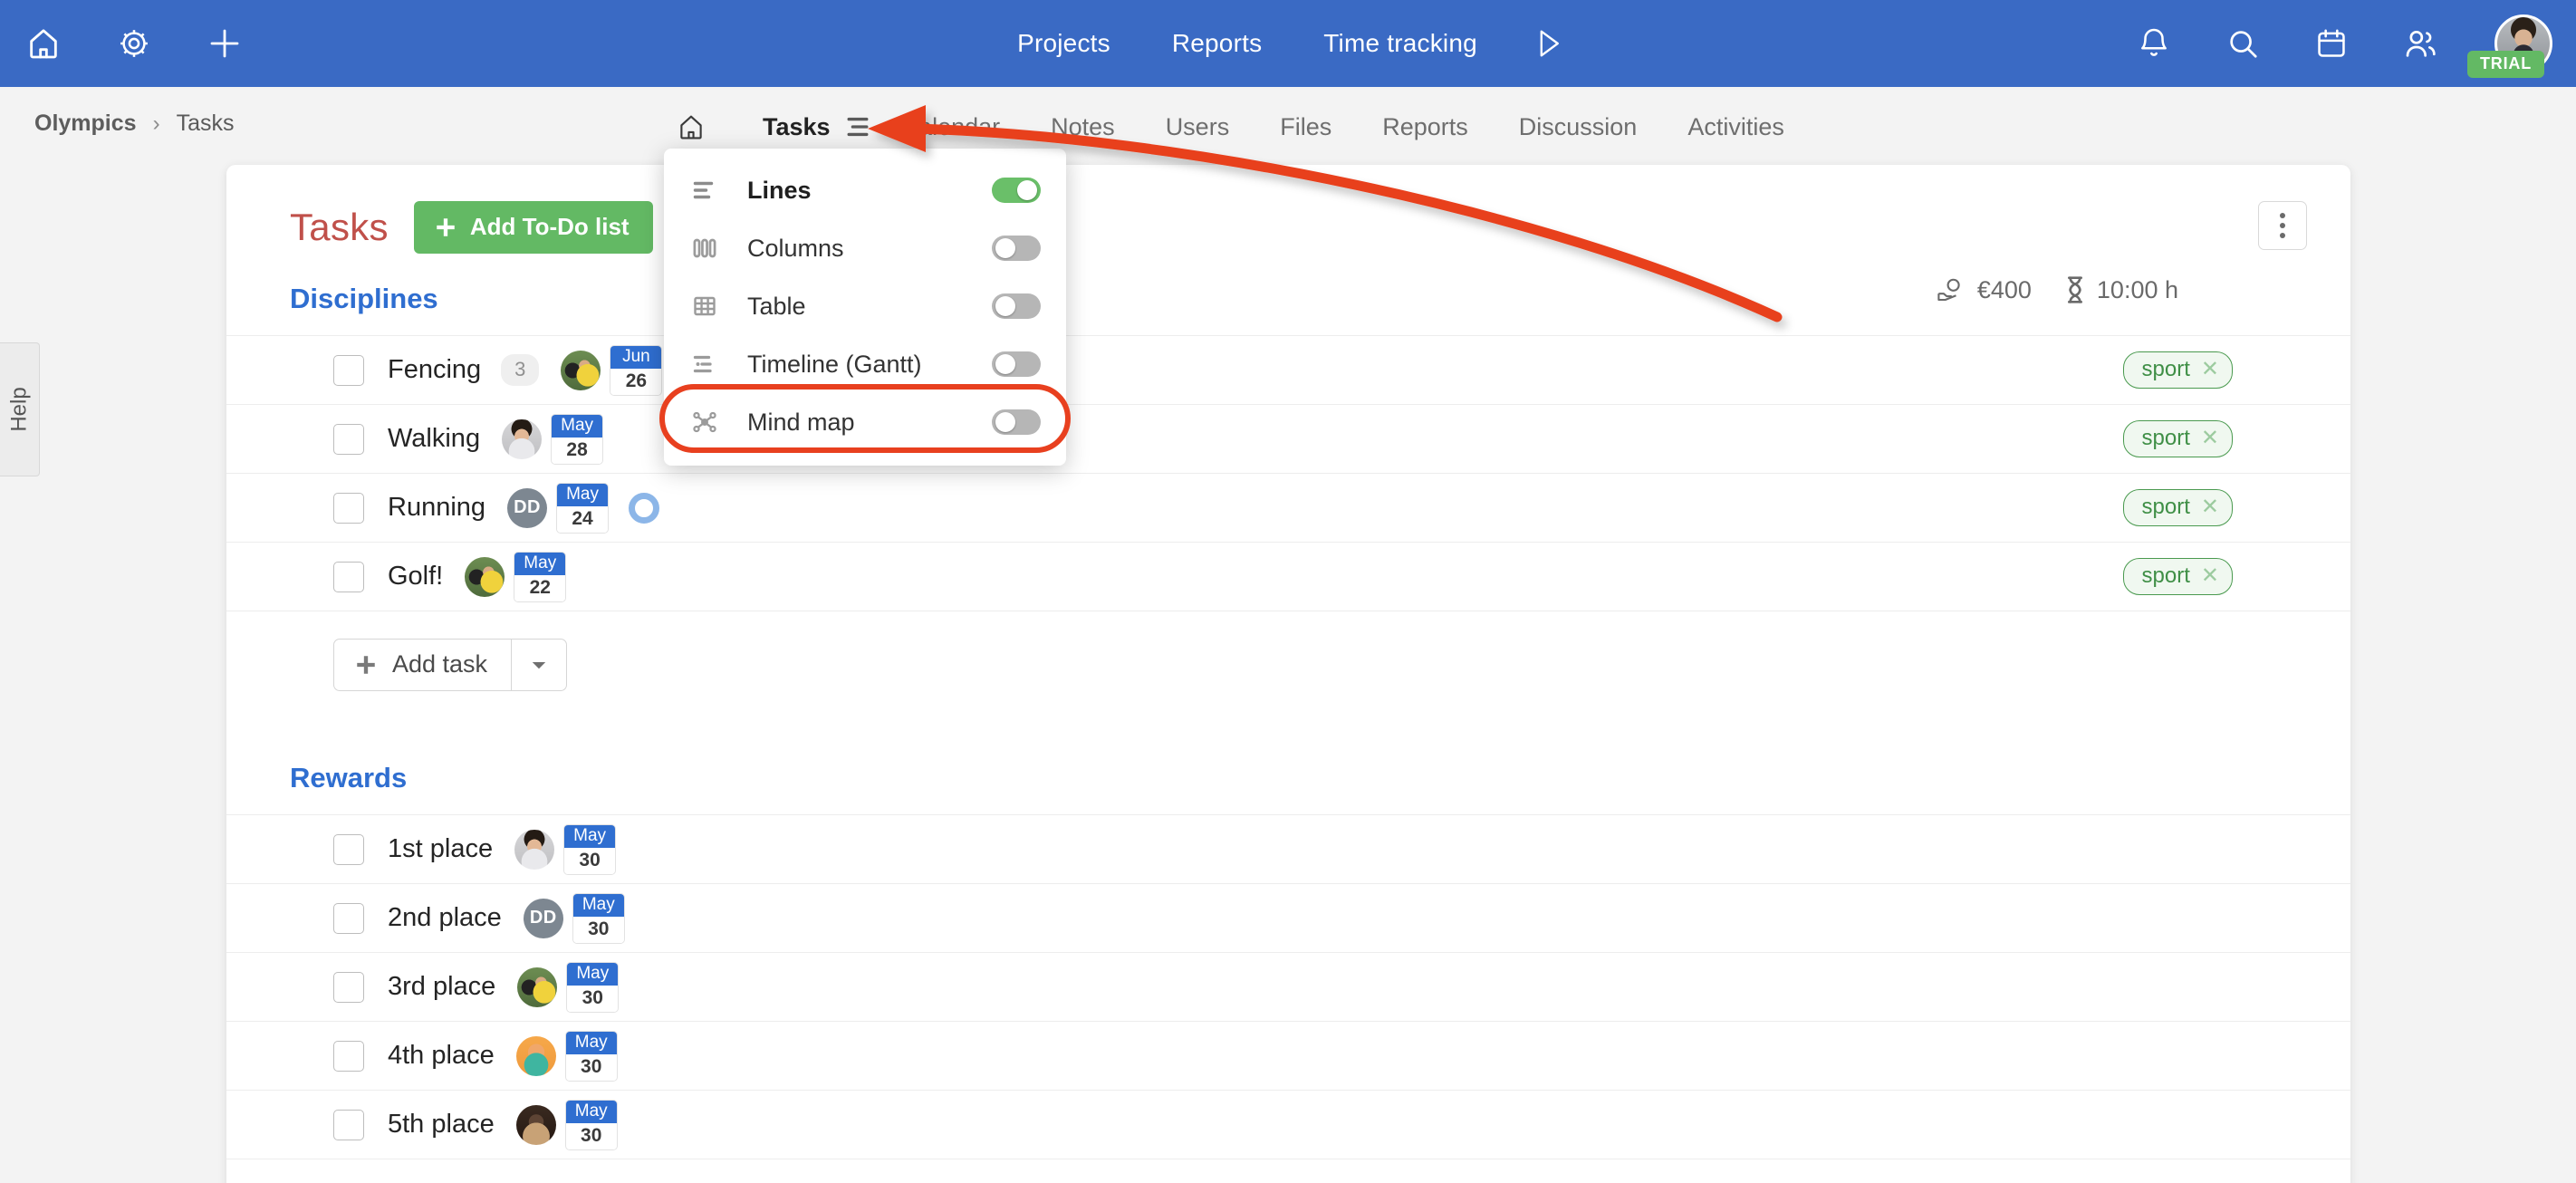 This screenshot has height=1183, width=2576. Describe the element at coordinates (1288, 849) in the screenshot. I see `table-row: 1st place May 30` at that location.